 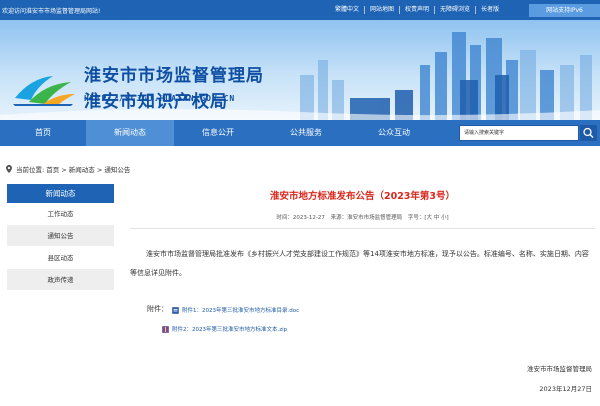 What do you see at coordinates (381, 10) in the screenshot?
I see `link-site-map: 网站地图` at bounding box center [381, 10].